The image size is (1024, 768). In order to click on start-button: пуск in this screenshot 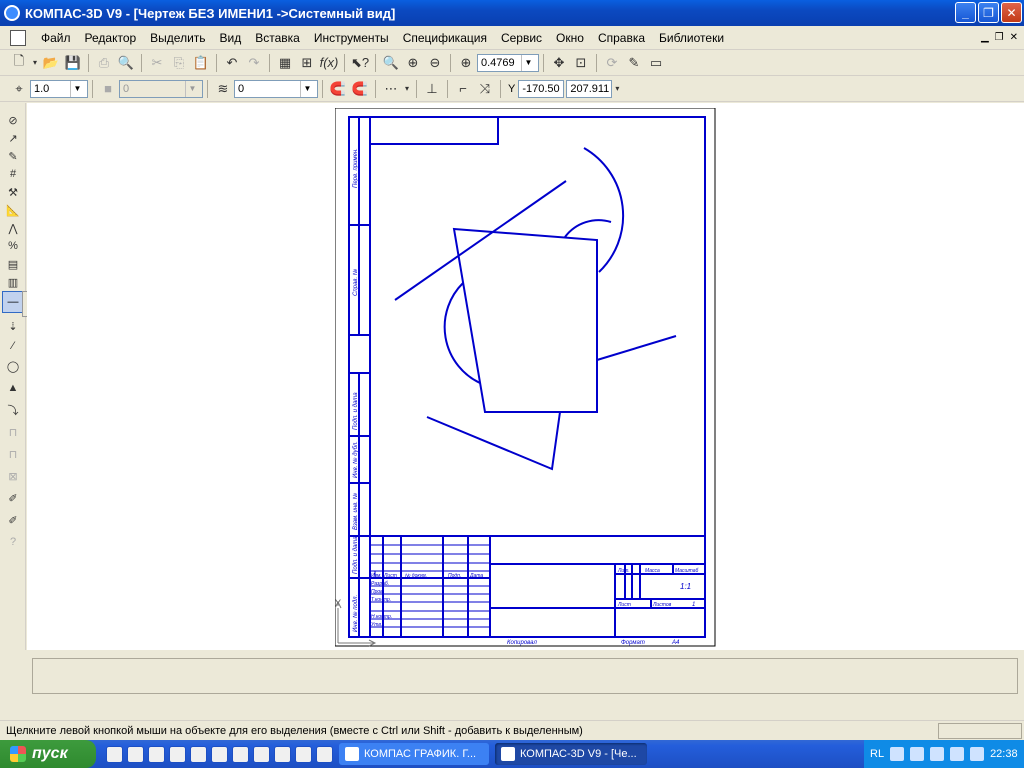, I will do `click(48, 754)`.